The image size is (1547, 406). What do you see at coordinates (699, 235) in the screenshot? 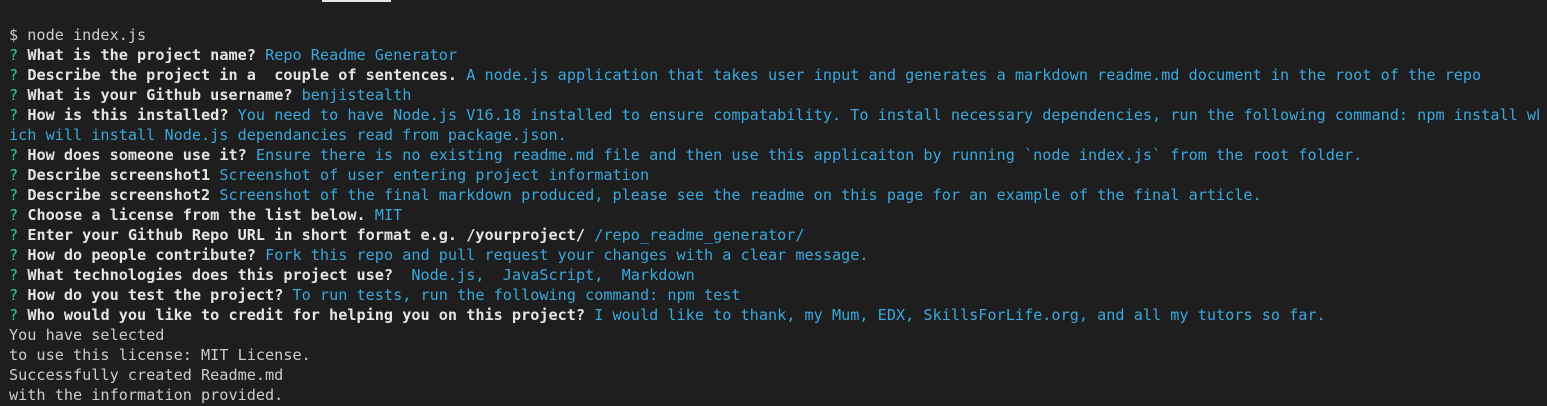
I see `prompt-answer: /repo_readme_generator/` at bounding box center [699, 235].